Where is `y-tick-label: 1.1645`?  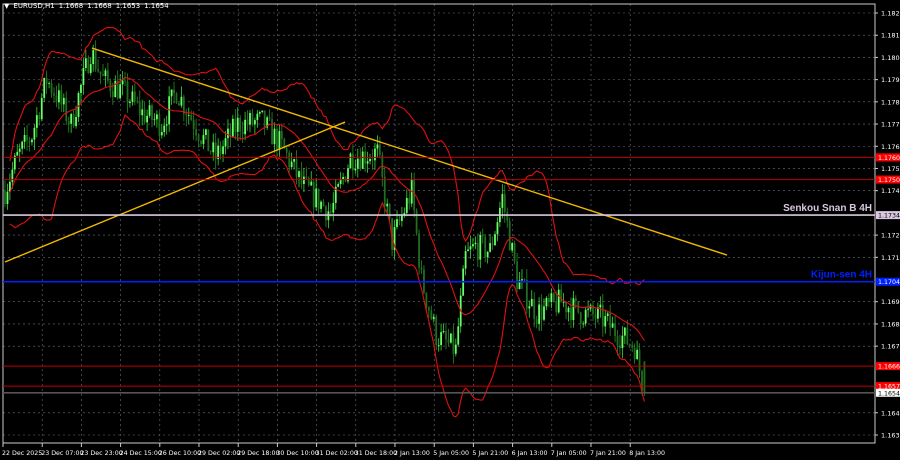 y-tick-label: 1.1645 is located at coordinates (890, 413).